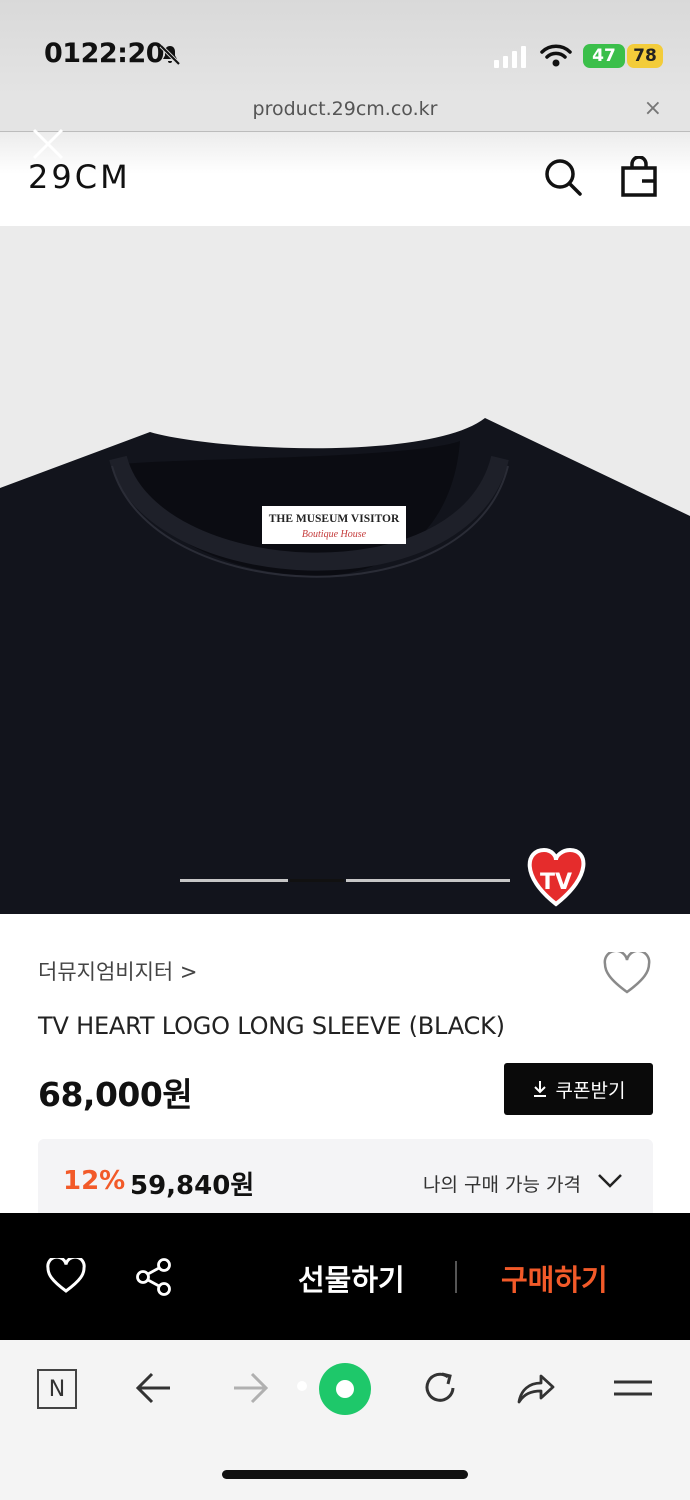 This screenshot has width=690, height=1500. I want to click on naver-home-button: N, so click(57, 1389).